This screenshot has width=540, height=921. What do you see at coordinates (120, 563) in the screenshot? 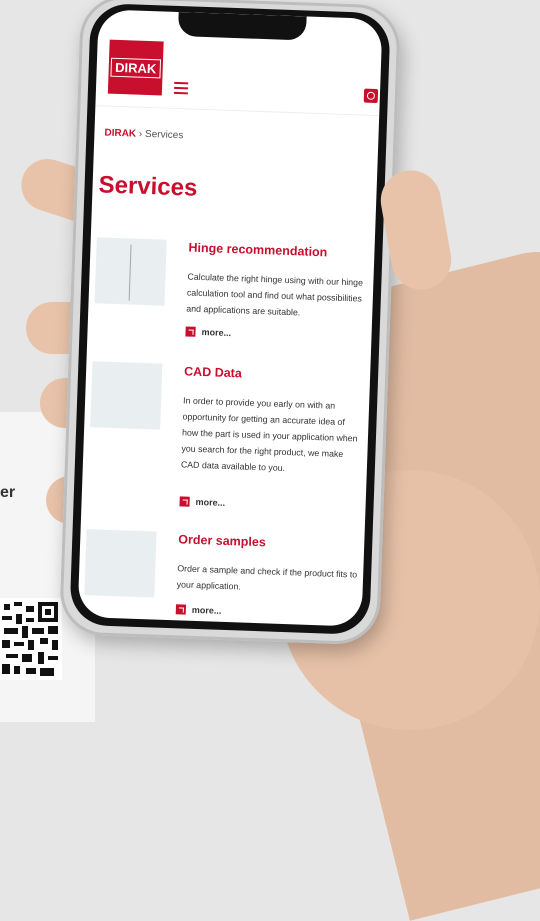
I see `samples-thumbnail` at bounding box center [120, 563].